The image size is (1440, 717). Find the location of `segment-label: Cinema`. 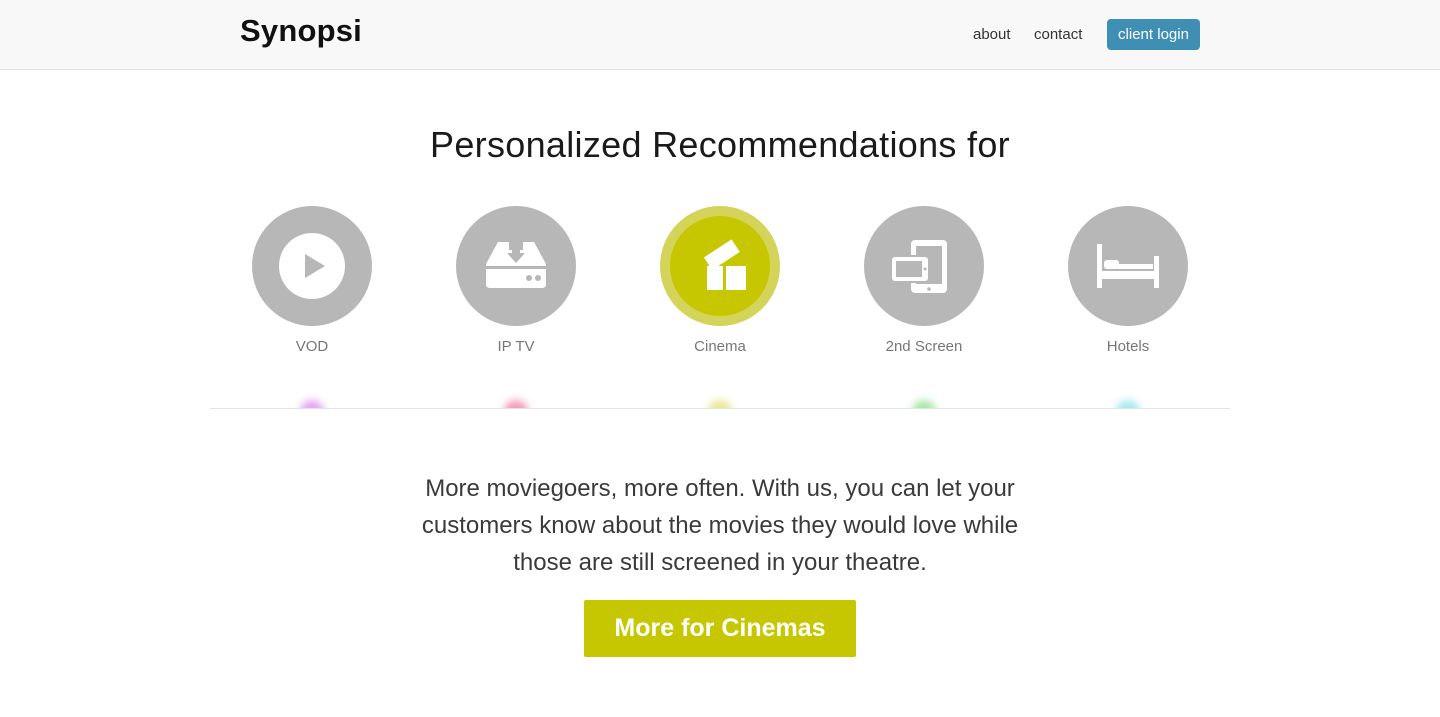

segment-label: Cinema is located at coordinates (720, 346).